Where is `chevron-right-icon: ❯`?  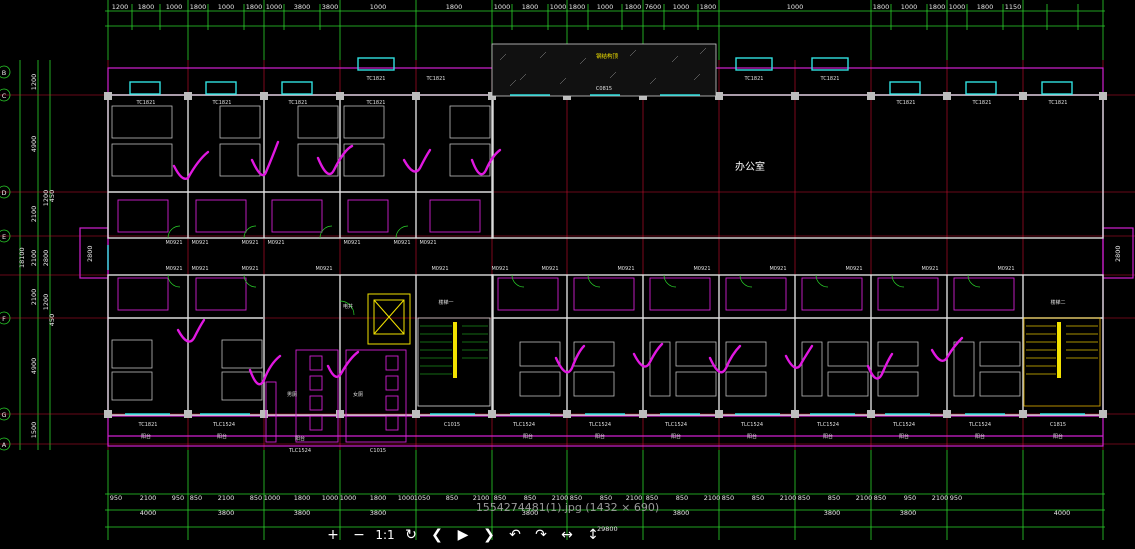
chevron-right-icon: ❯ is located at coordinates (489, 535).